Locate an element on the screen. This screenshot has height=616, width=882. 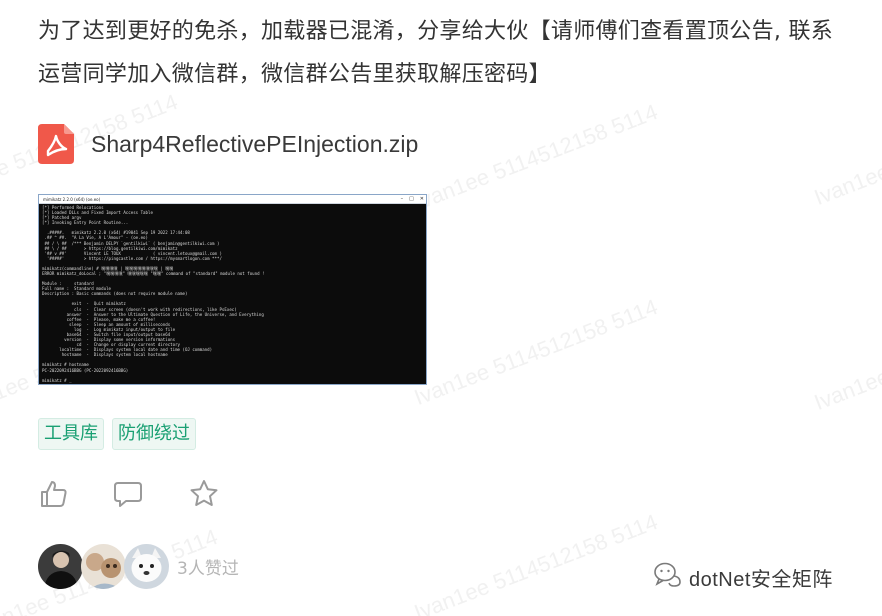
maximize-icon: □ is located at coordinates (411, 199).